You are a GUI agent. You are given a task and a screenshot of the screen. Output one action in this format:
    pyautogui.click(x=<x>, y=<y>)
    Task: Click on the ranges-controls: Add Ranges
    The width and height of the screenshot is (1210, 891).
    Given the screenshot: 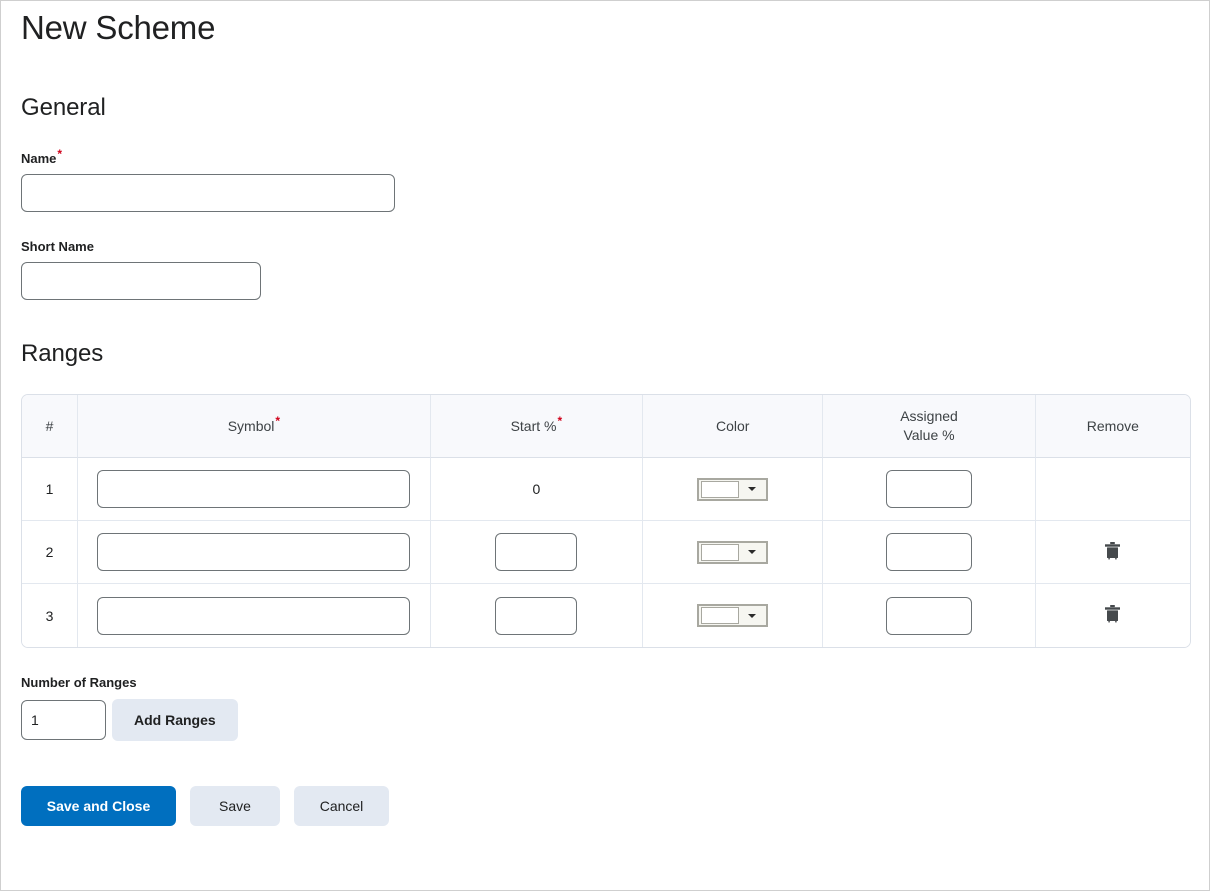 What is the action you would take?
    pyautogui.click(x=605, y=720)
    